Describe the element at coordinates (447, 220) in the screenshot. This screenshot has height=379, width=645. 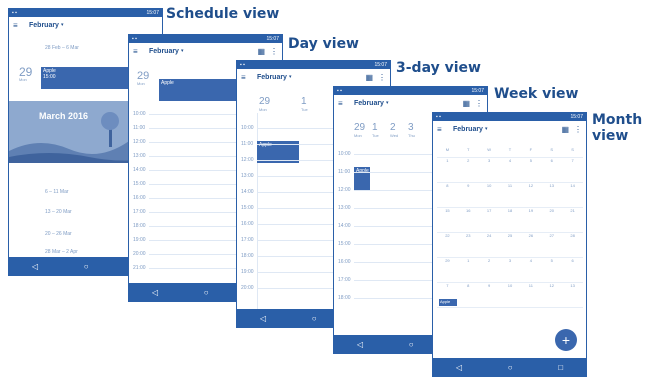
I see `month-day-cell: 15` at that location.